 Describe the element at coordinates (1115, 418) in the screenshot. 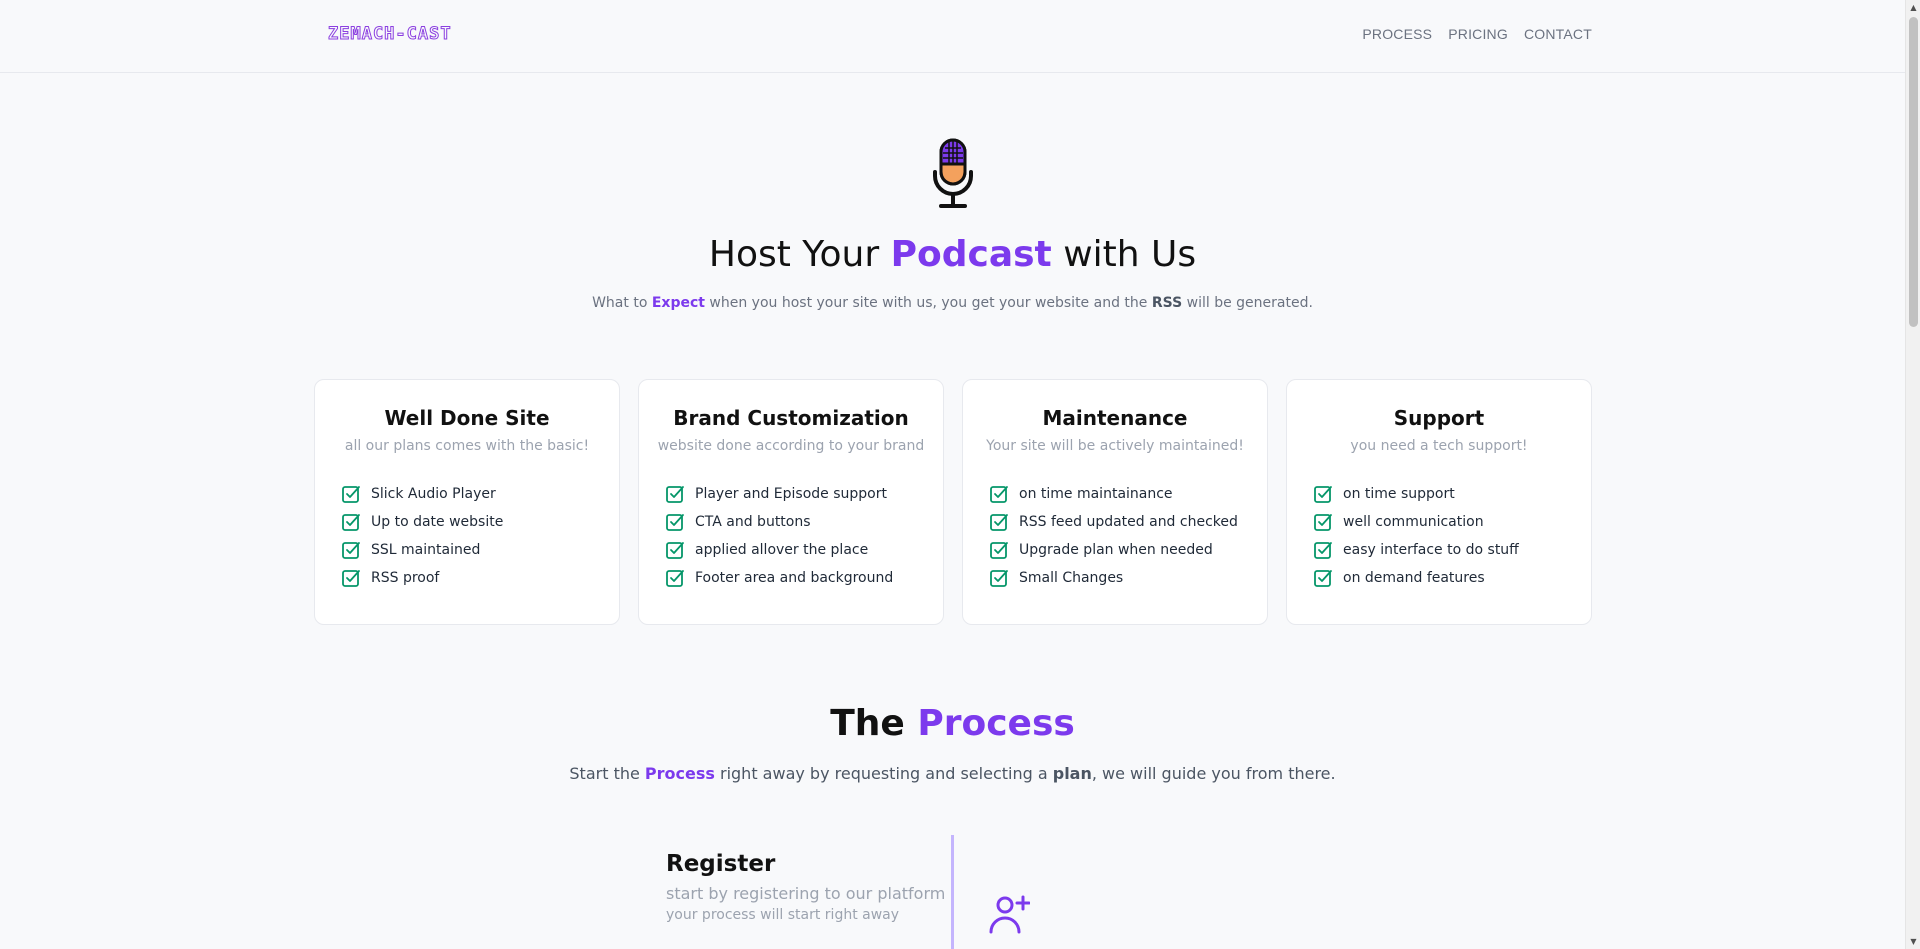

I see `card-title: Maintenance` at that location.